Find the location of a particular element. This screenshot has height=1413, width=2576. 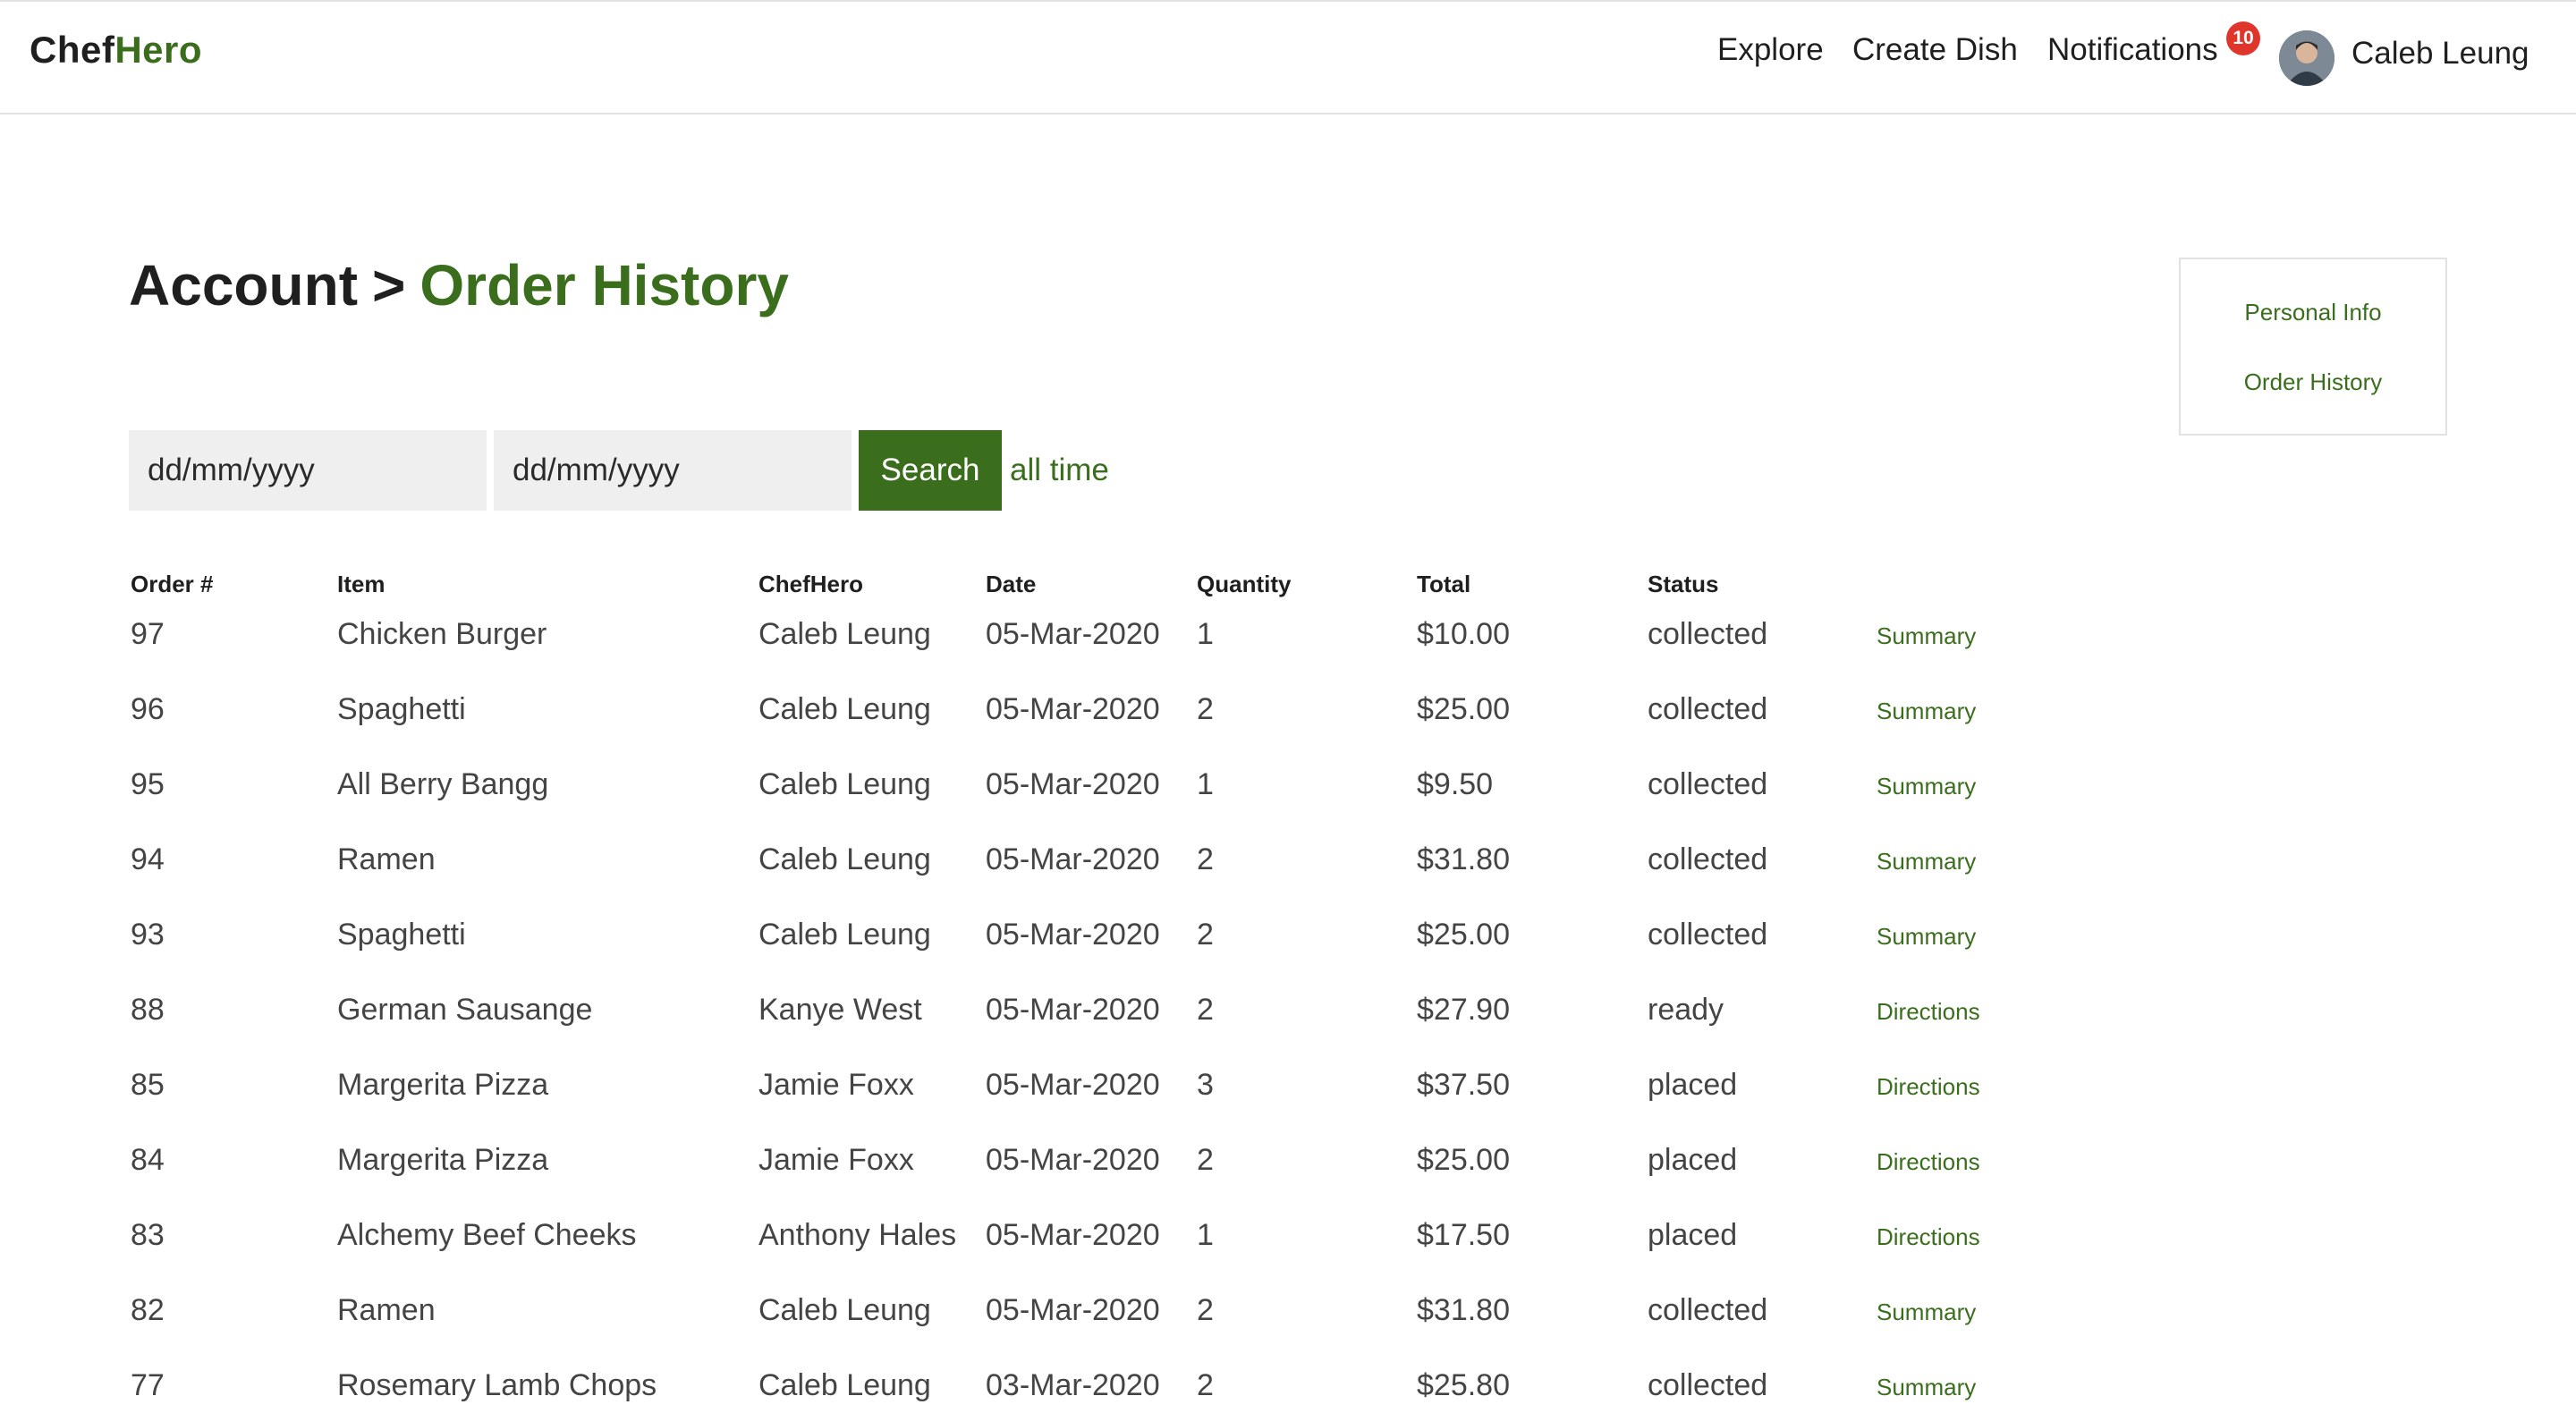

cell-item: Spaghetti is located at coordinates (401, 709).